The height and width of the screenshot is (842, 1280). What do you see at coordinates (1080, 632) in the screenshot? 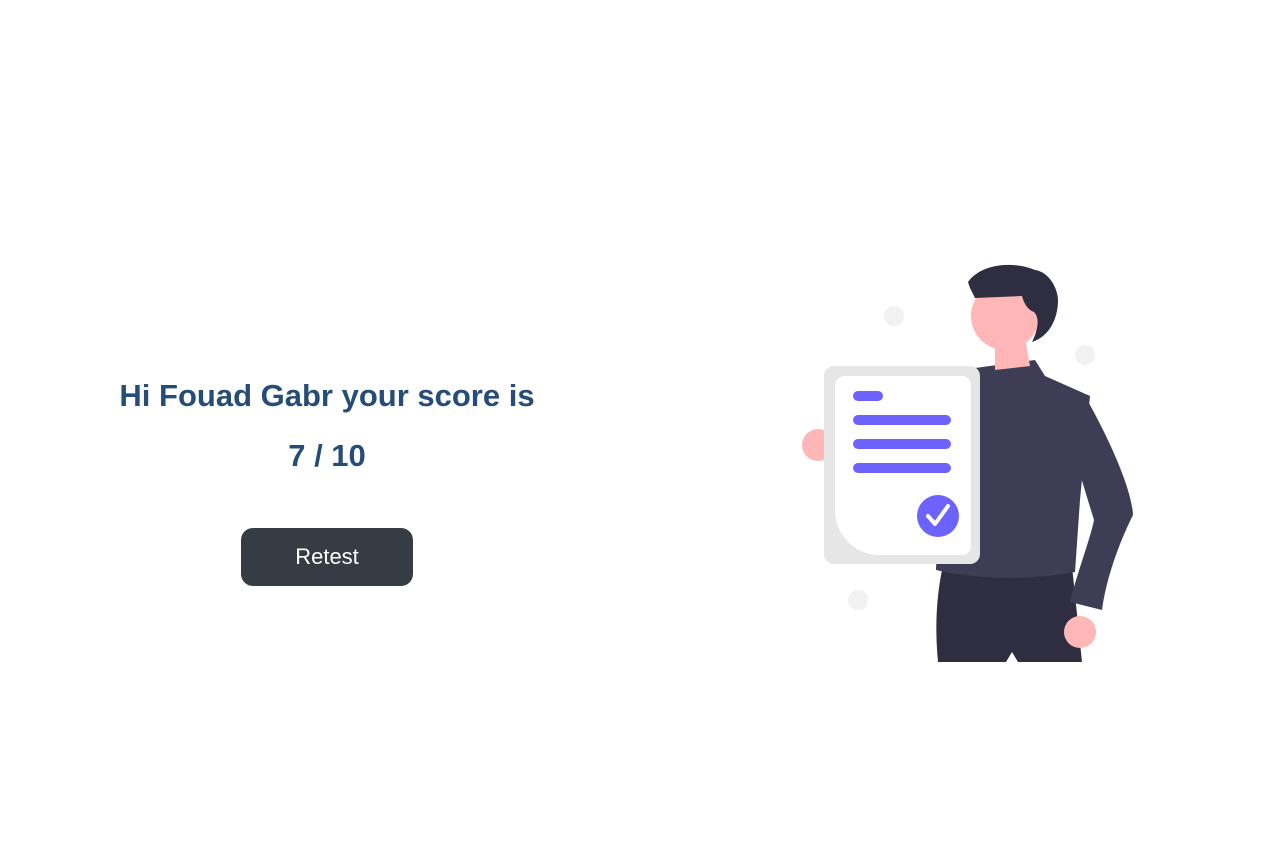
I see `right-hand` at bounding box center [1080, 632].